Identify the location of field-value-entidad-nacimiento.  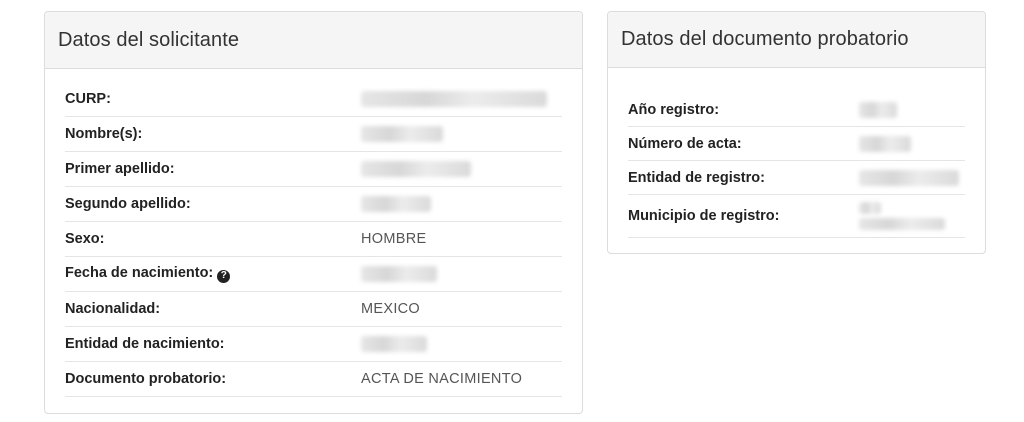
(394, 344).